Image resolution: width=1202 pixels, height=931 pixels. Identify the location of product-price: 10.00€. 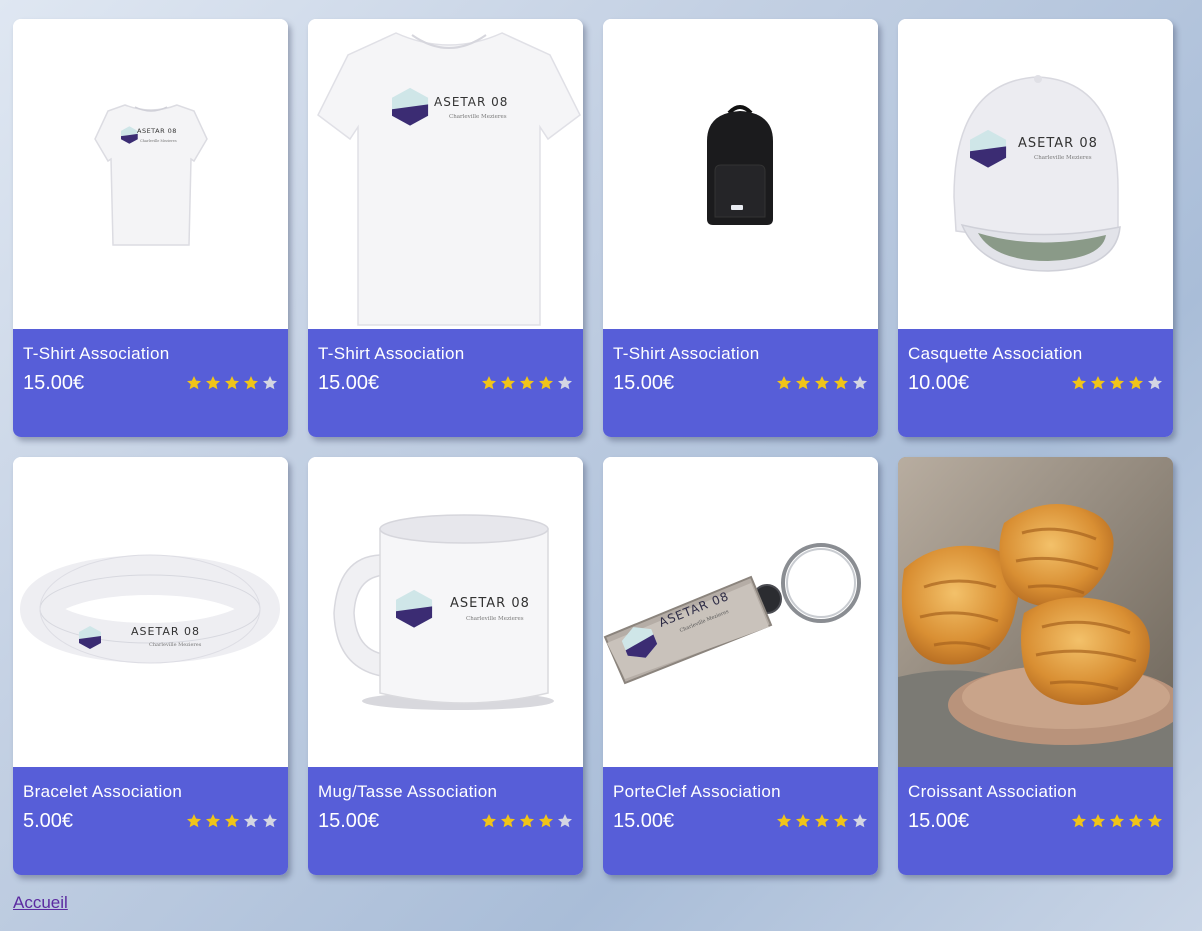
(939, 383).